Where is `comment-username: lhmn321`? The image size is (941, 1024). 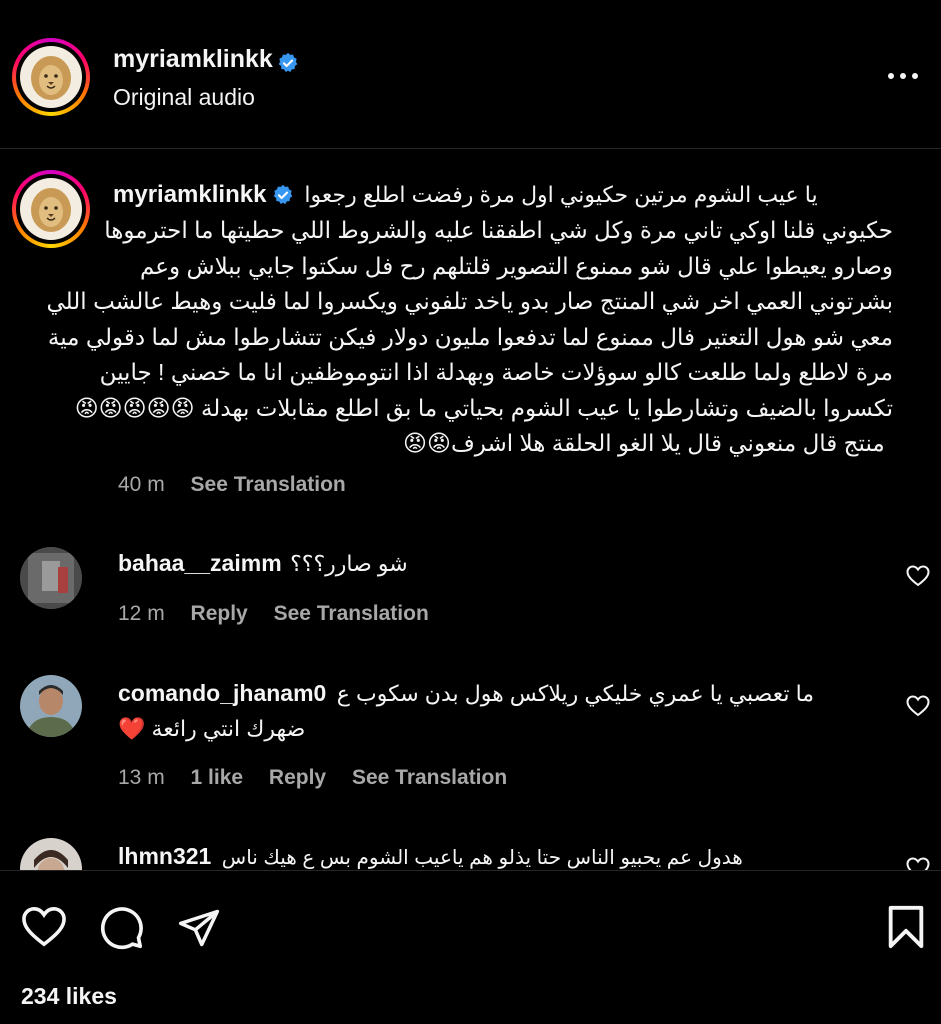 comment-username: lhmn321 is located at coordinates (164, 856).